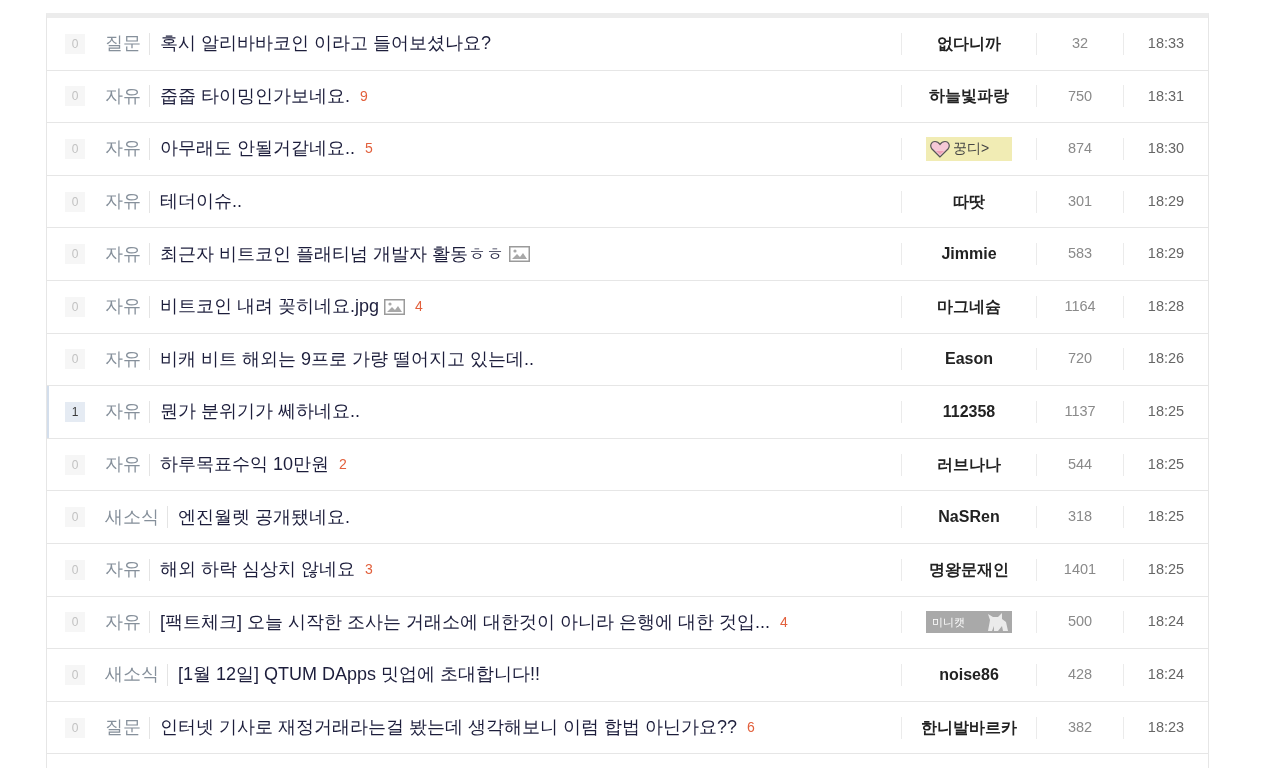  What do you see at coordinates (969, 464) in the screenshot?
I see `author-name: 러브나나` at bounding box center [969, 464].